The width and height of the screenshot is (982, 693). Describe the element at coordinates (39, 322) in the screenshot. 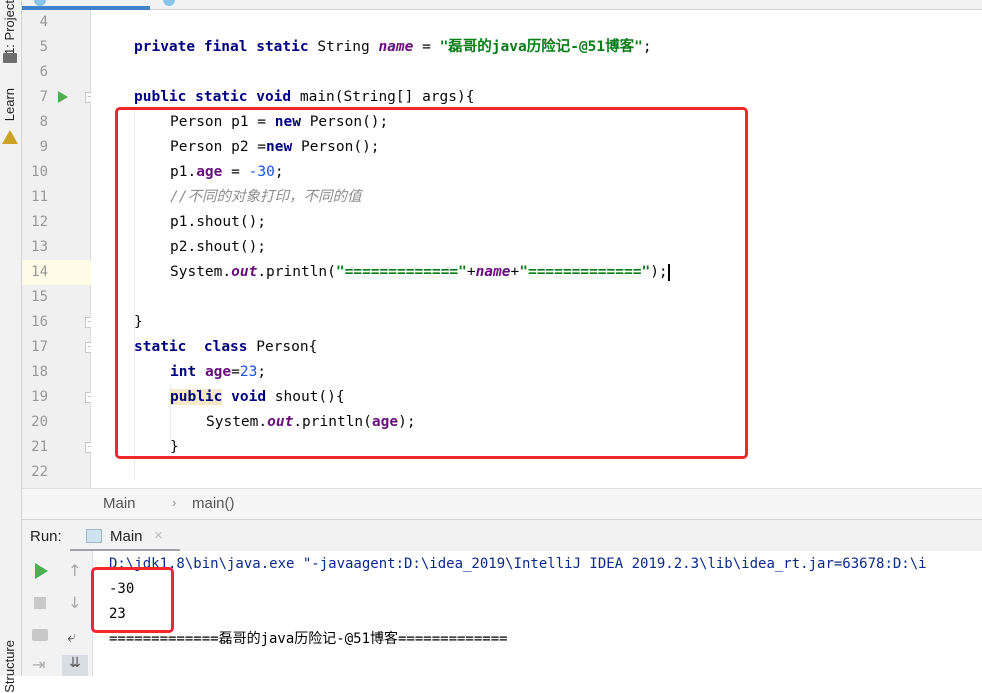

I see `line-number: 16` at that location.